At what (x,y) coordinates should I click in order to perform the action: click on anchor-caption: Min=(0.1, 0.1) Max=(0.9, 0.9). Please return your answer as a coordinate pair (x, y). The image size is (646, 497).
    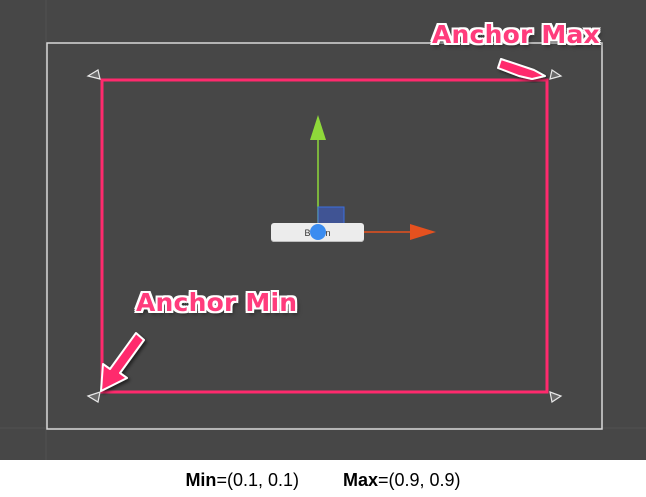
    Looking at the image, I should click on (323, 480).